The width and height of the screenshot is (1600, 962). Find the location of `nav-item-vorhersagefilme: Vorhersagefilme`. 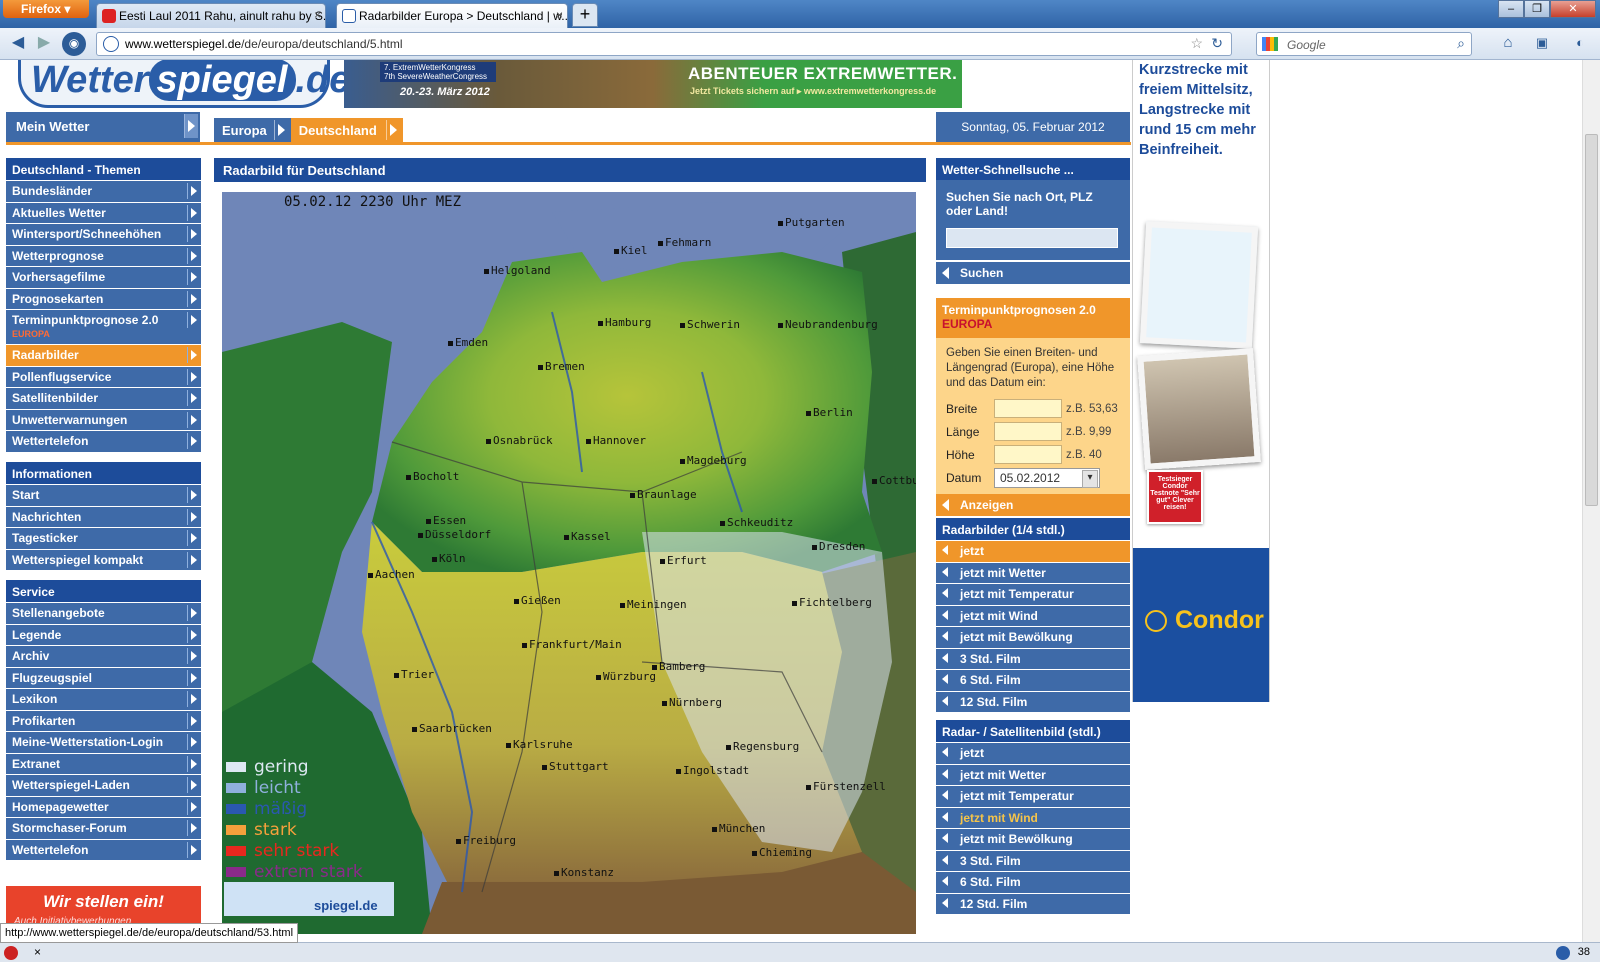

nav-item-vorhersagefilme: Vorhersagefilme is located at coordinates (103, 277).